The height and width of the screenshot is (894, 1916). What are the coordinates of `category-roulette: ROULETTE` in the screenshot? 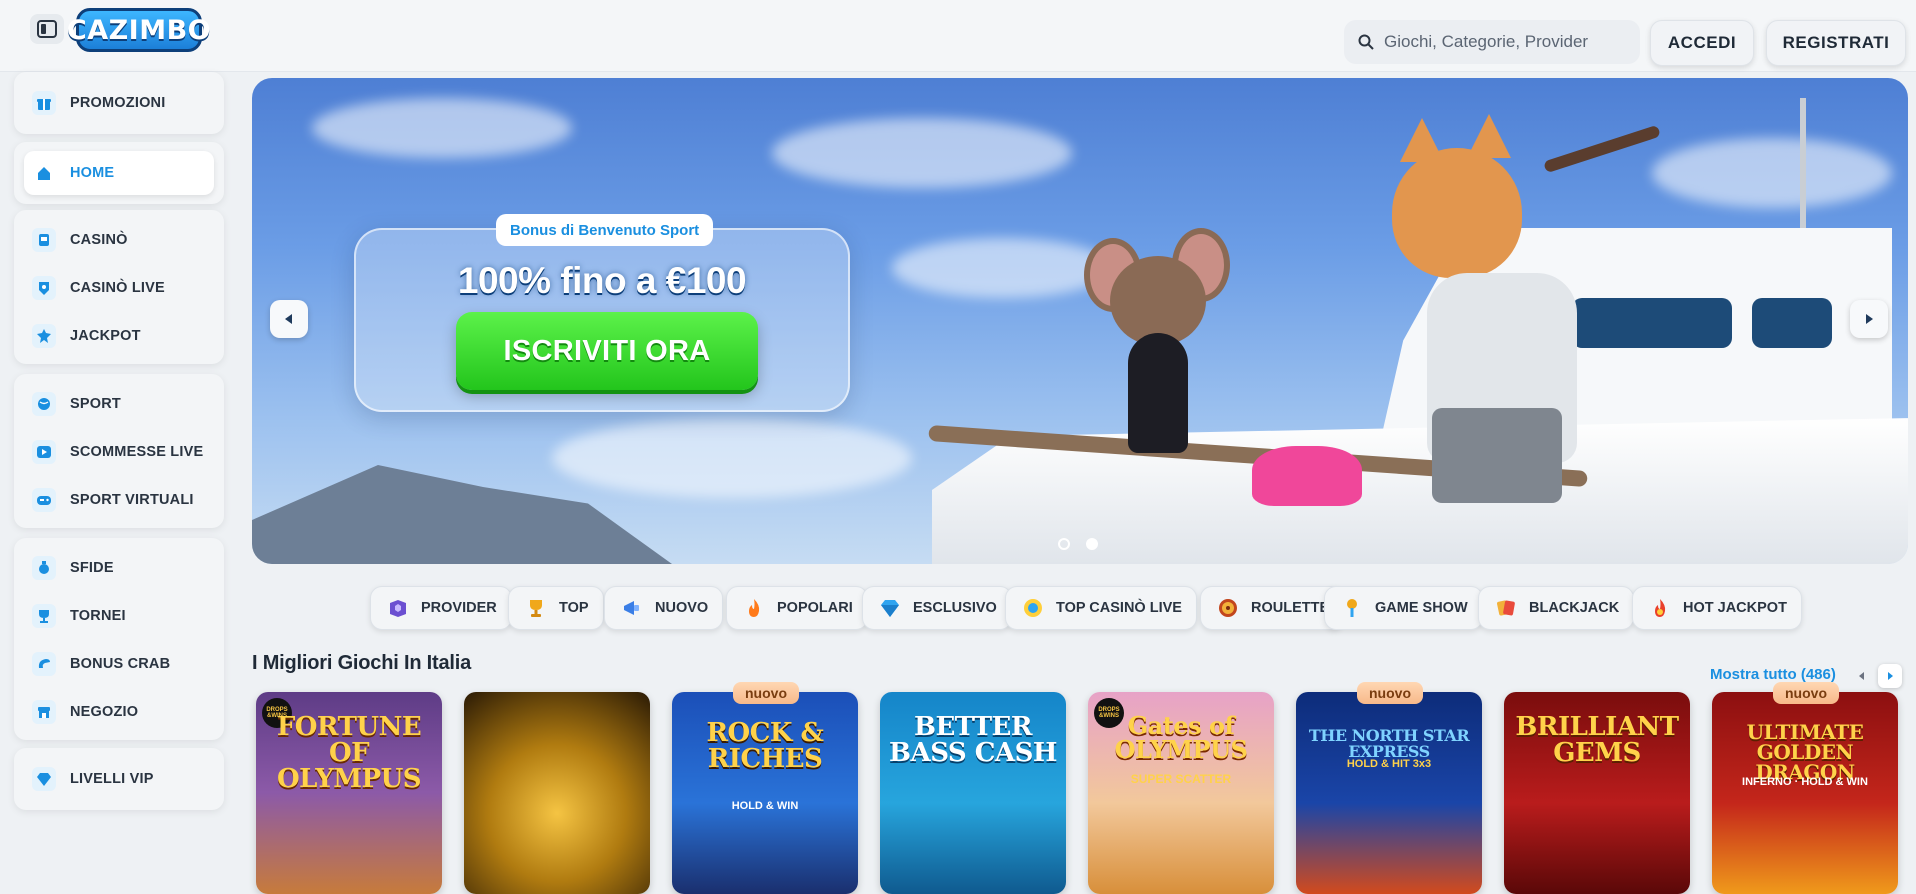 It's located at (1272, 608).